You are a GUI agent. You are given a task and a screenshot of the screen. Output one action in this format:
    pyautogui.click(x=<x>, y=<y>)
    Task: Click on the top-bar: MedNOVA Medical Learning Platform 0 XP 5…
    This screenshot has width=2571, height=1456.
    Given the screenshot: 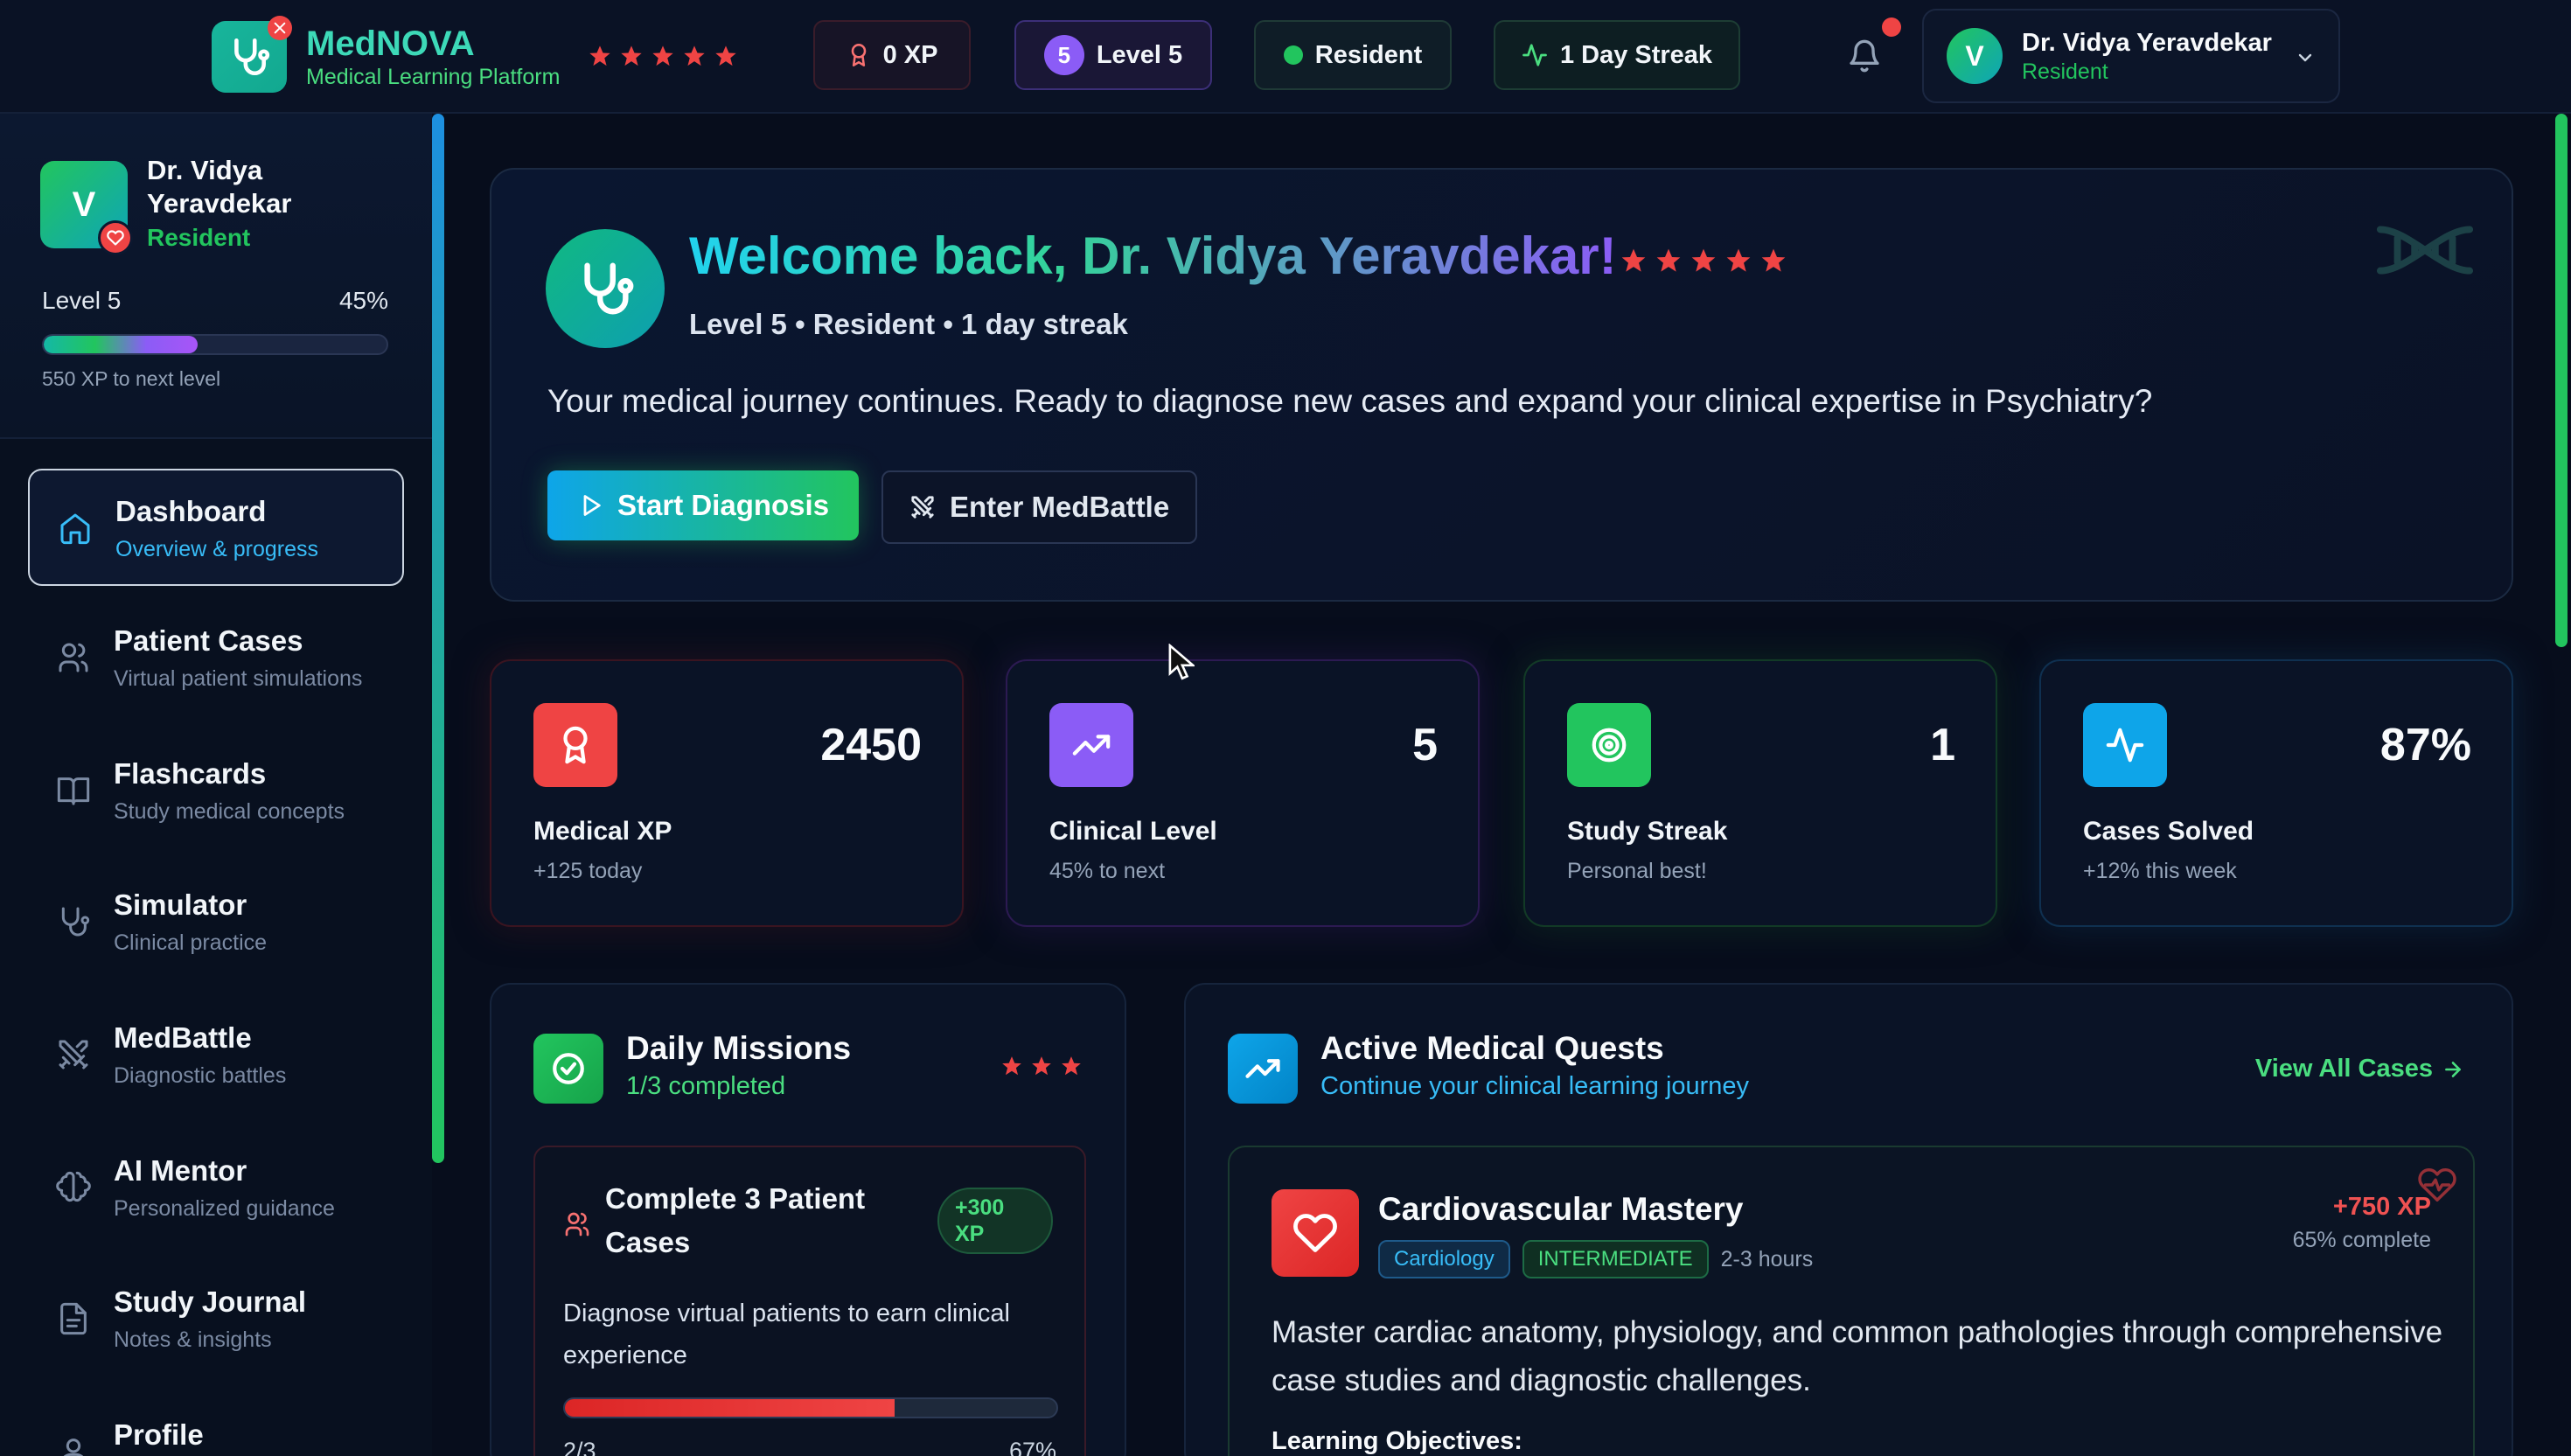 What is the action you would take?
    pyautogui.click(x=1285, y=57)
    